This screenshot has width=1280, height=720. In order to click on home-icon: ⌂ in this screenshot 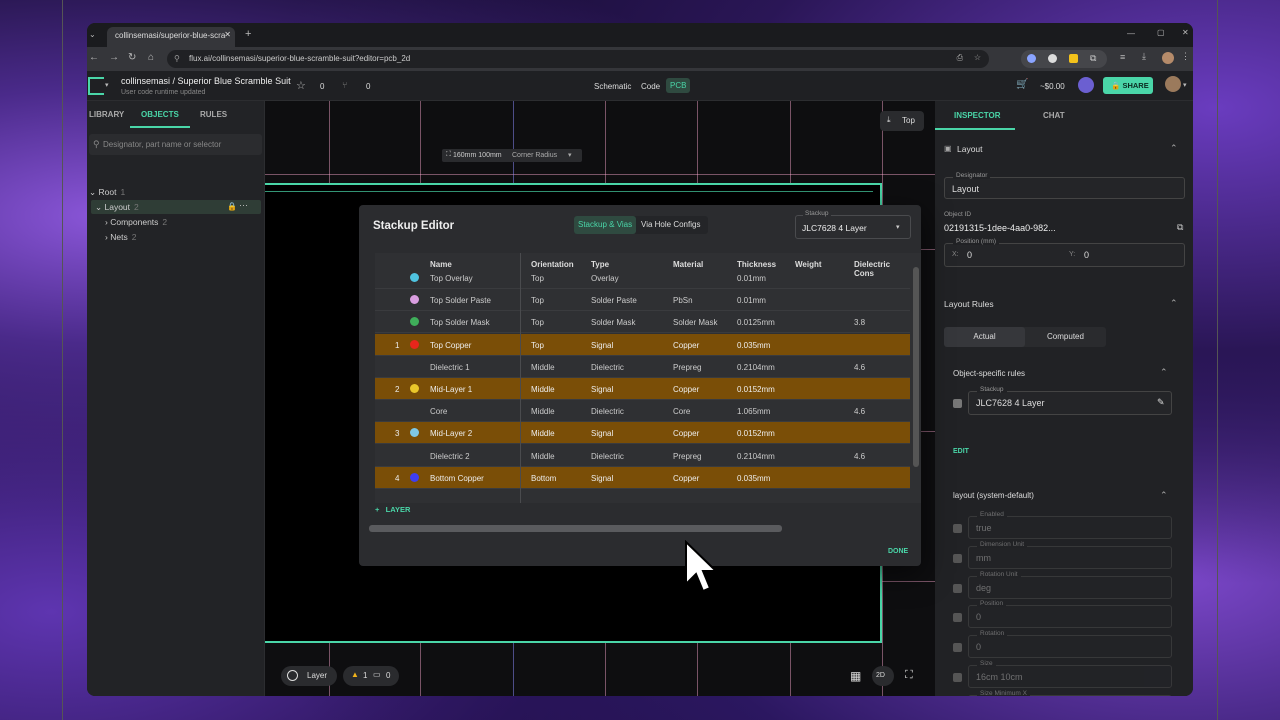, I will do `click(151, 57)`.